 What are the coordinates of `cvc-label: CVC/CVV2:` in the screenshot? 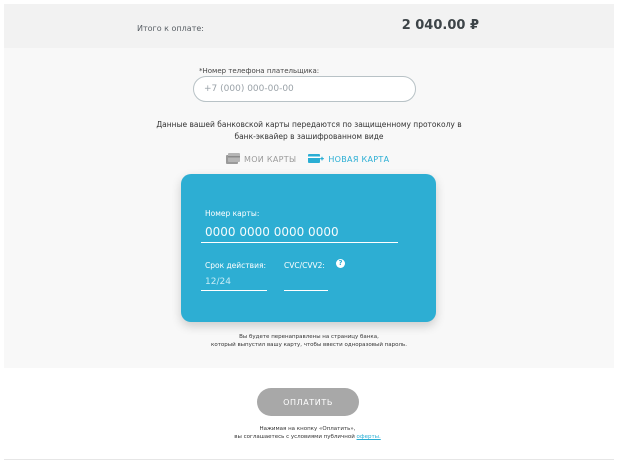 It's located at (304, 265).